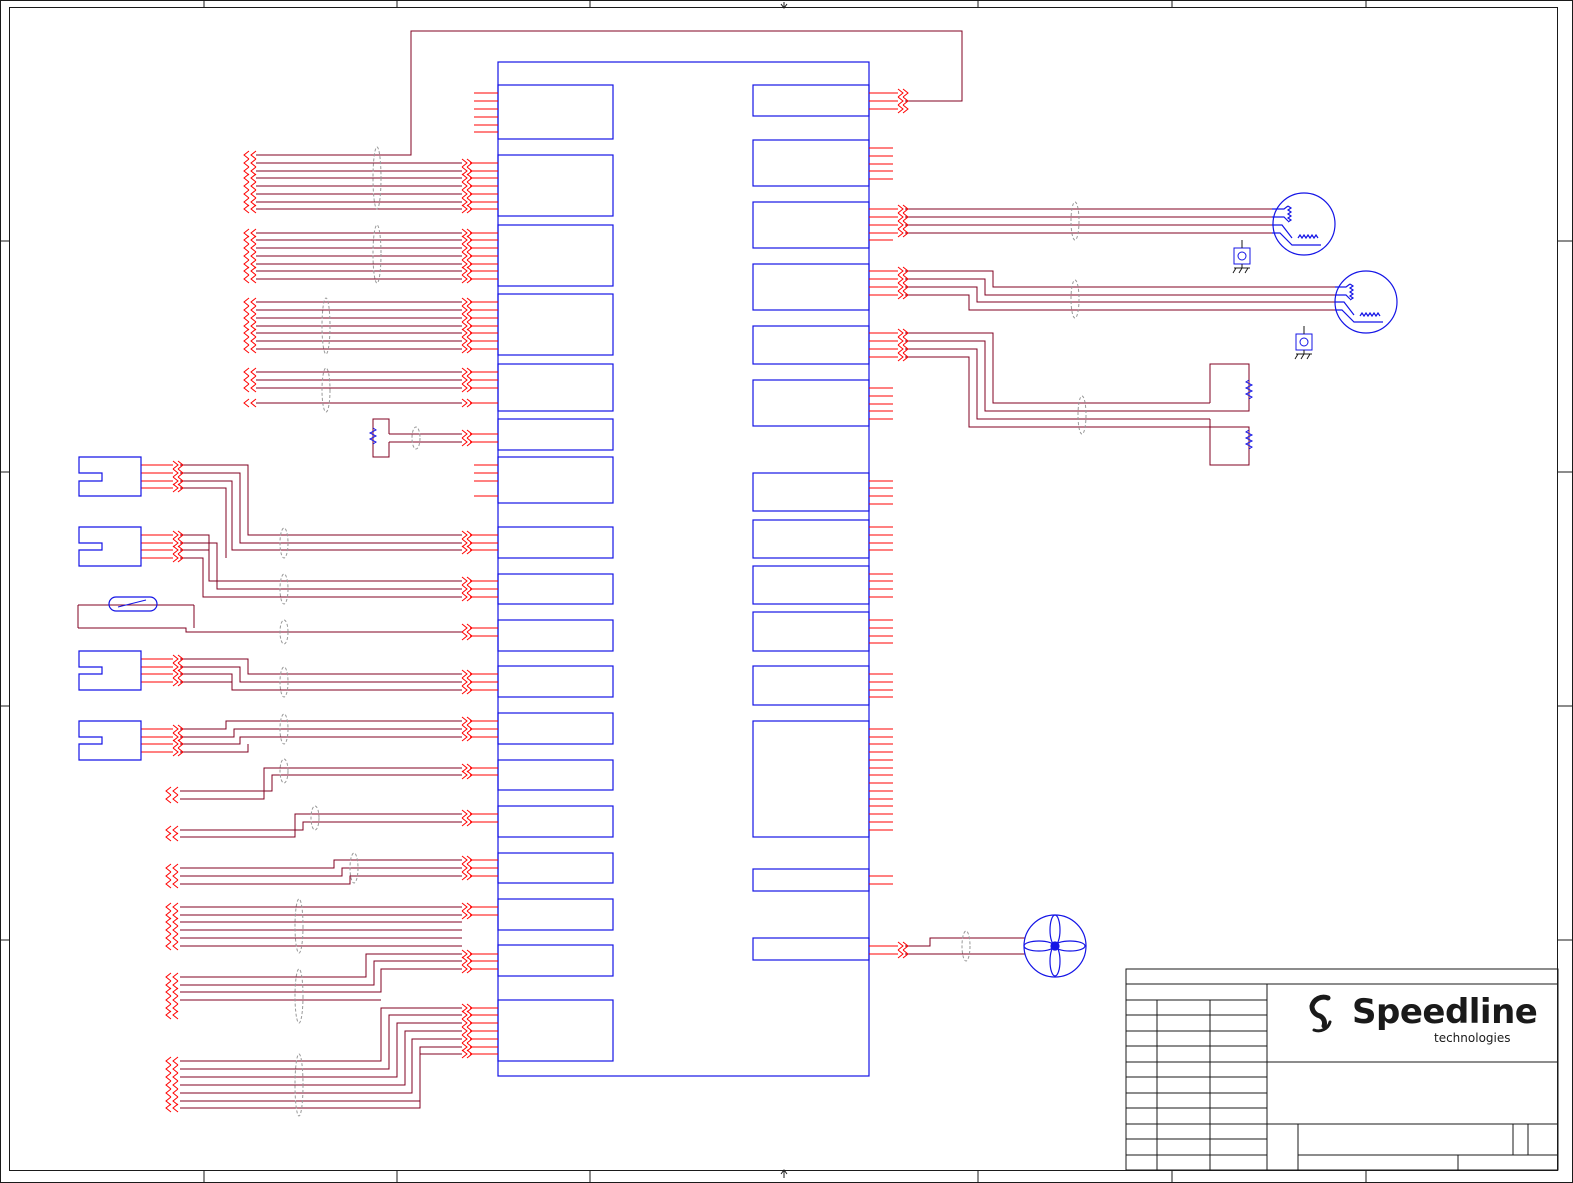 Image resolution: width=1573 pixels, height=1183 pixels. Describe the element at coordinates (1320, 1013) in the screenshot. I see `speedline-logo-mark-icon` at that location.